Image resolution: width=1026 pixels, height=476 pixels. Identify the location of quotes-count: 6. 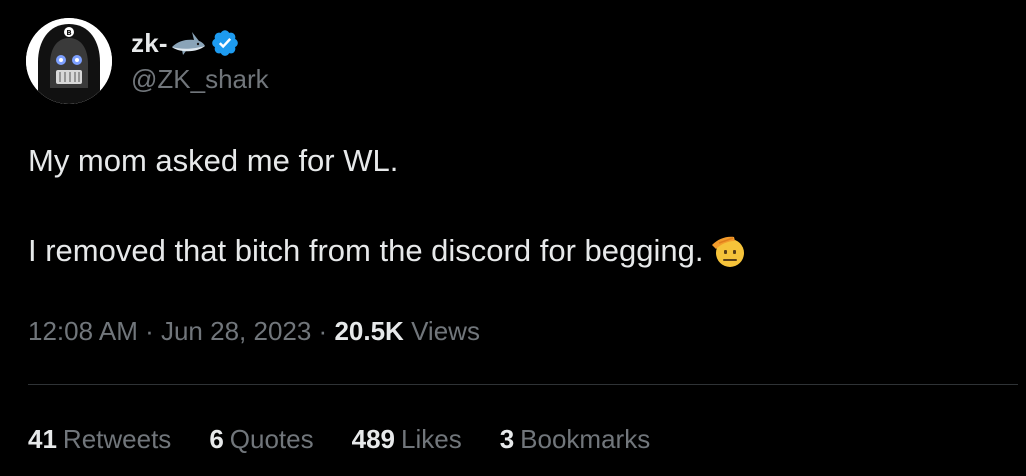
(216, 439).